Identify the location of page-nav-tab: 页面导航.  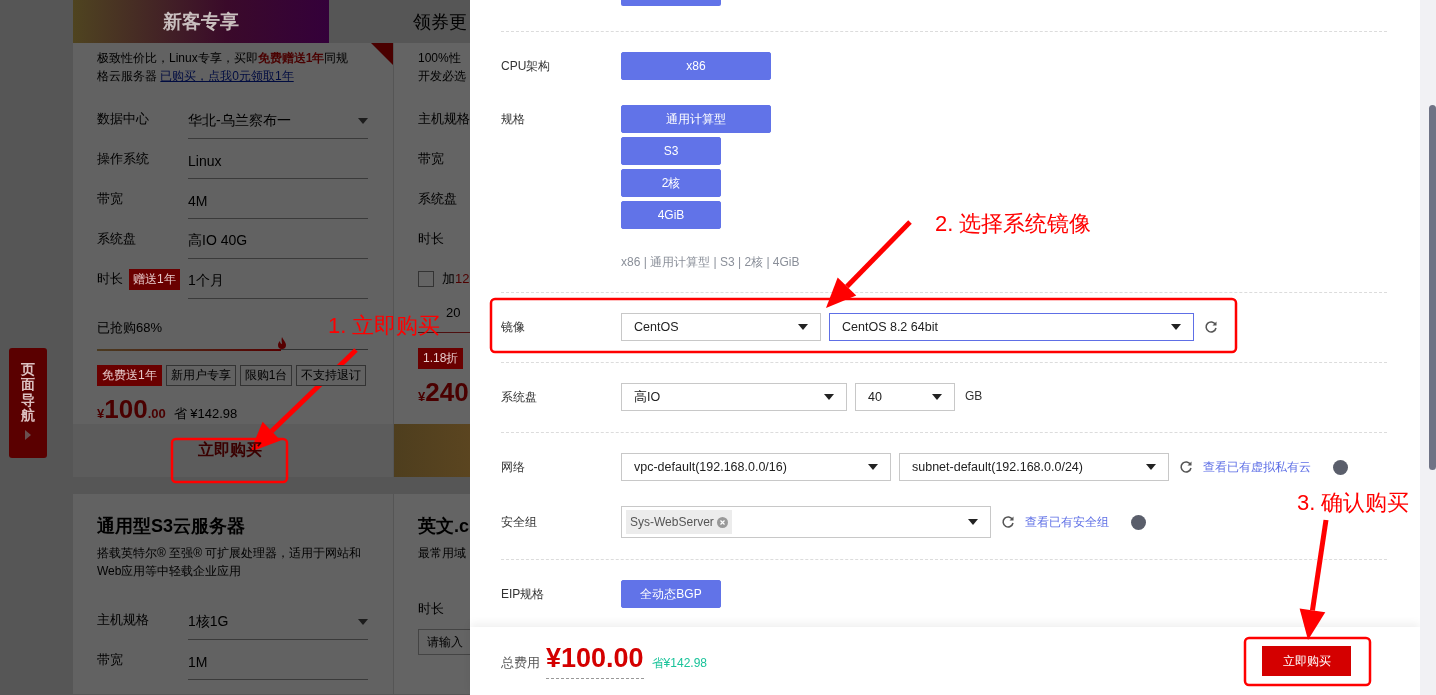
(28, 403).